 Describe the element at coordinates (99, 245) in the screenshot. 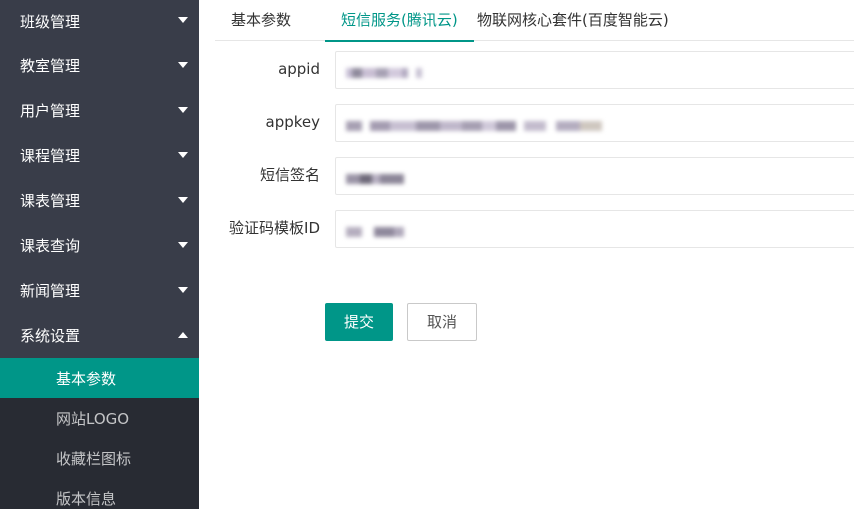

I see `sidebar-item-timetable-query: 课表查询` at that location.